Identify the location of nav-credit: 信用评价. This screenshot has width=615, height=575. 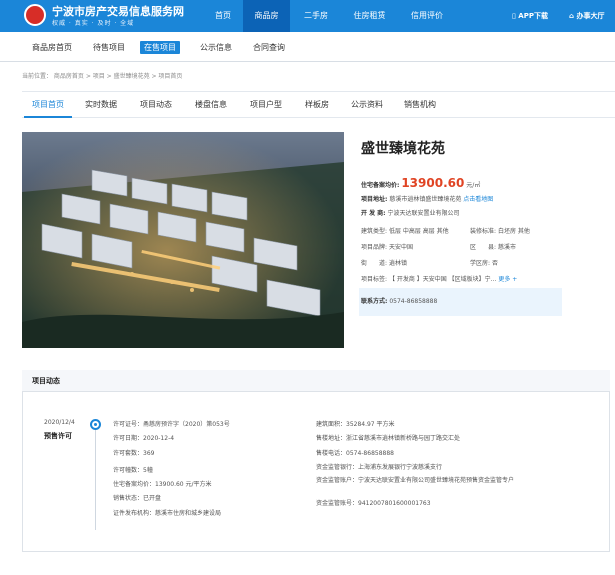
(427, 16).